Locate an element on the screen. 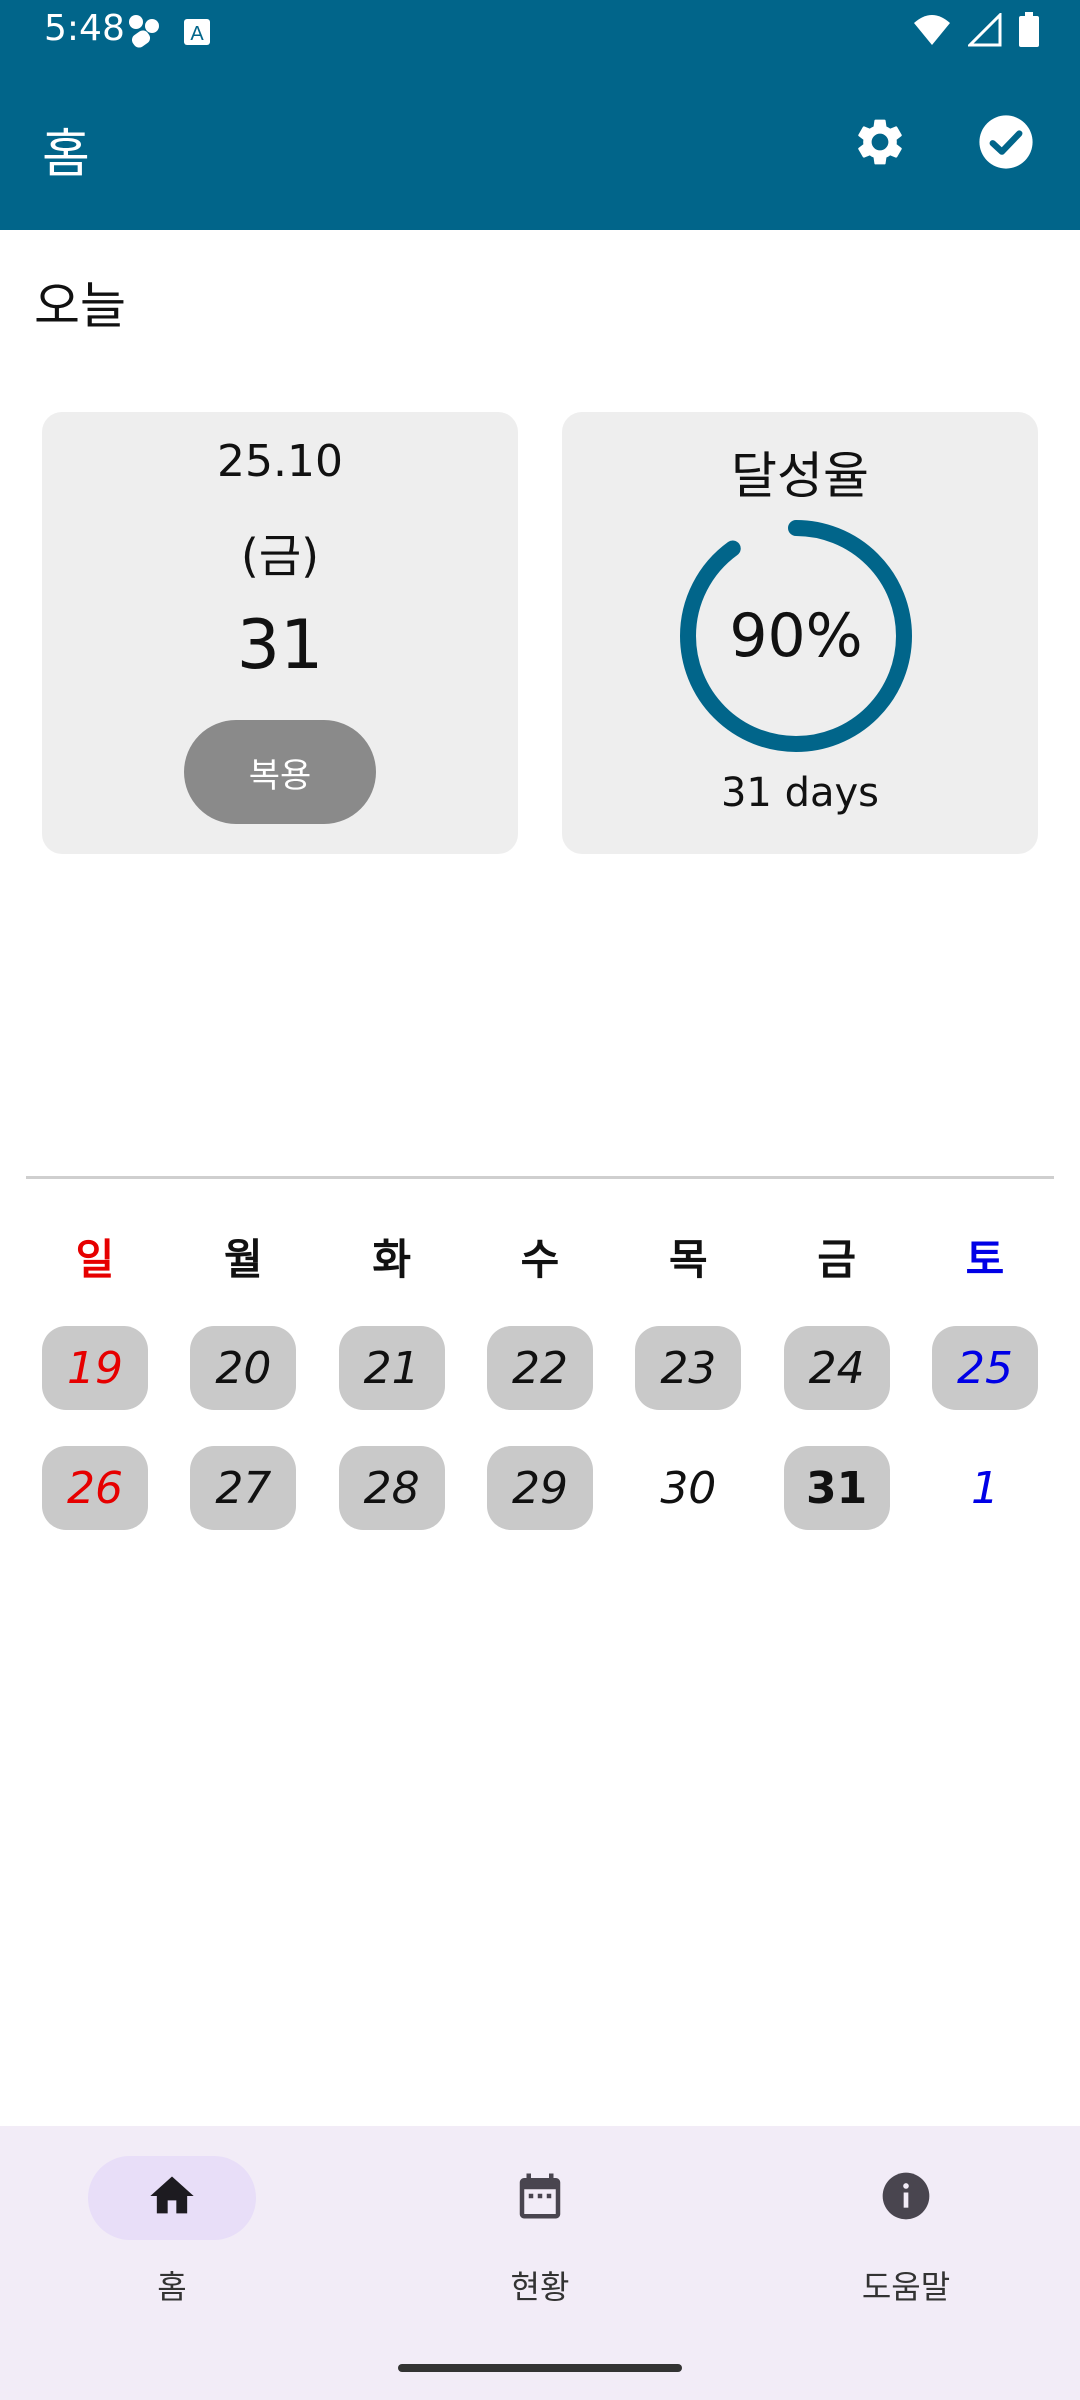 This screenshot has height=2400, width=1080. settings-icon is located at coordinates (880, 144).